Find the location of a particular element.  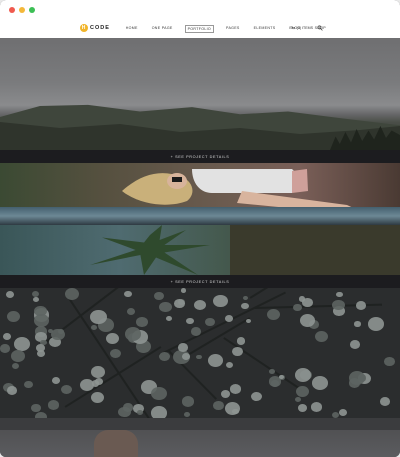

window-maximize-button is located at coordinates (32, 10).